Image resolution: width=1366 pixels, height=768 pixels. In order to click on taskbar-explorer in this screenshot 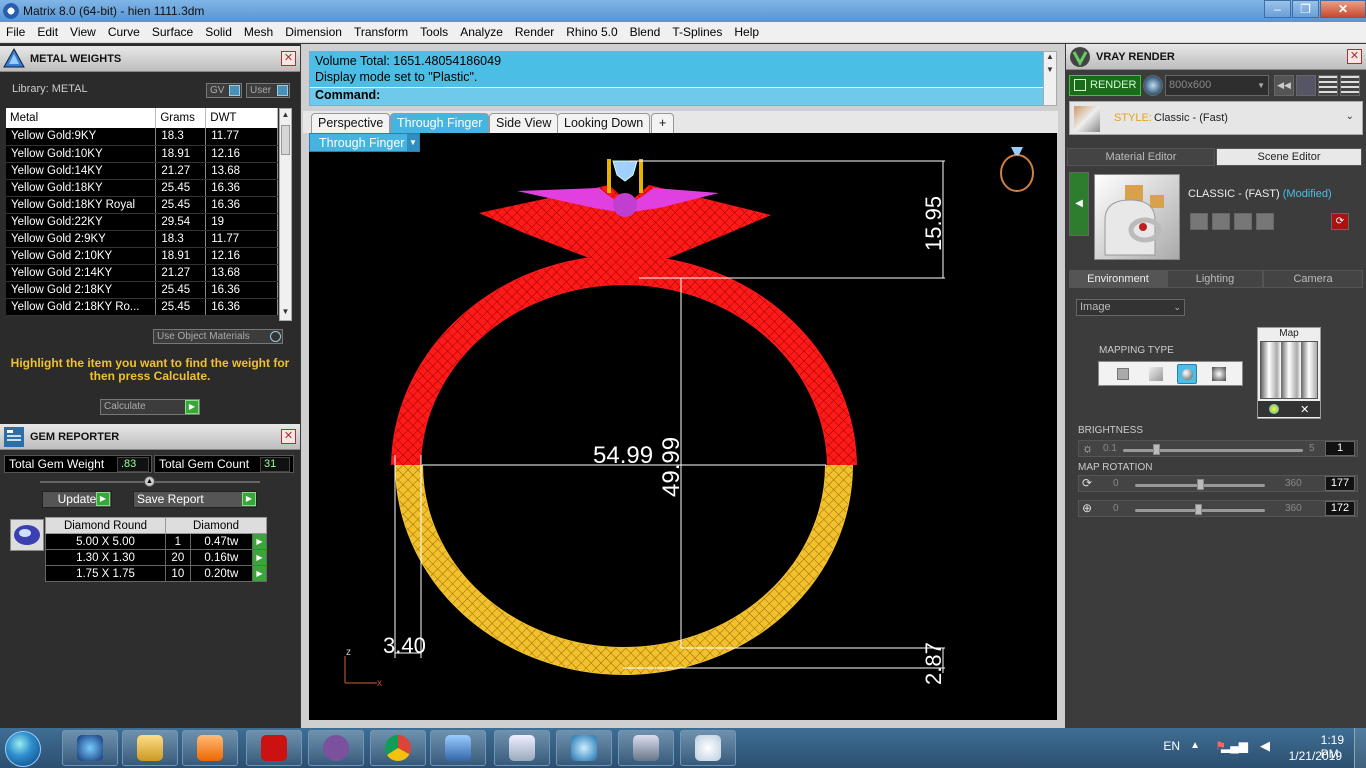, I will do `click(150, 748)`.